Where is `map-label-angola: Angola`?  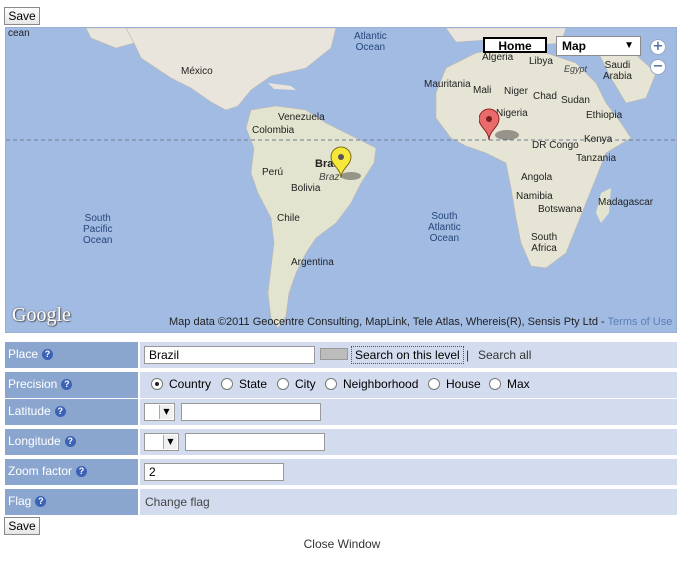
map-label-angola: Angola is located at coordinates (537, 177).